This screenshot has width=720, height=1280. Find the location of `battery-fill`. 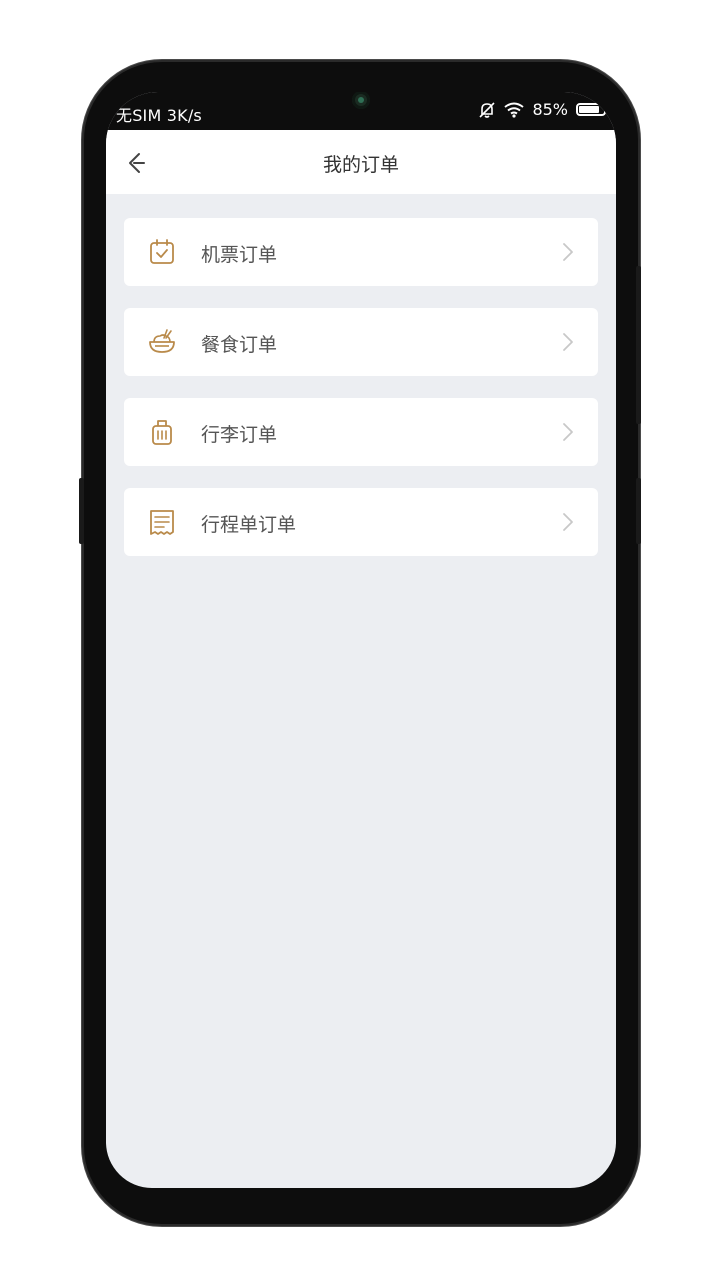

battery-fill is located at coordinates (589, 109).